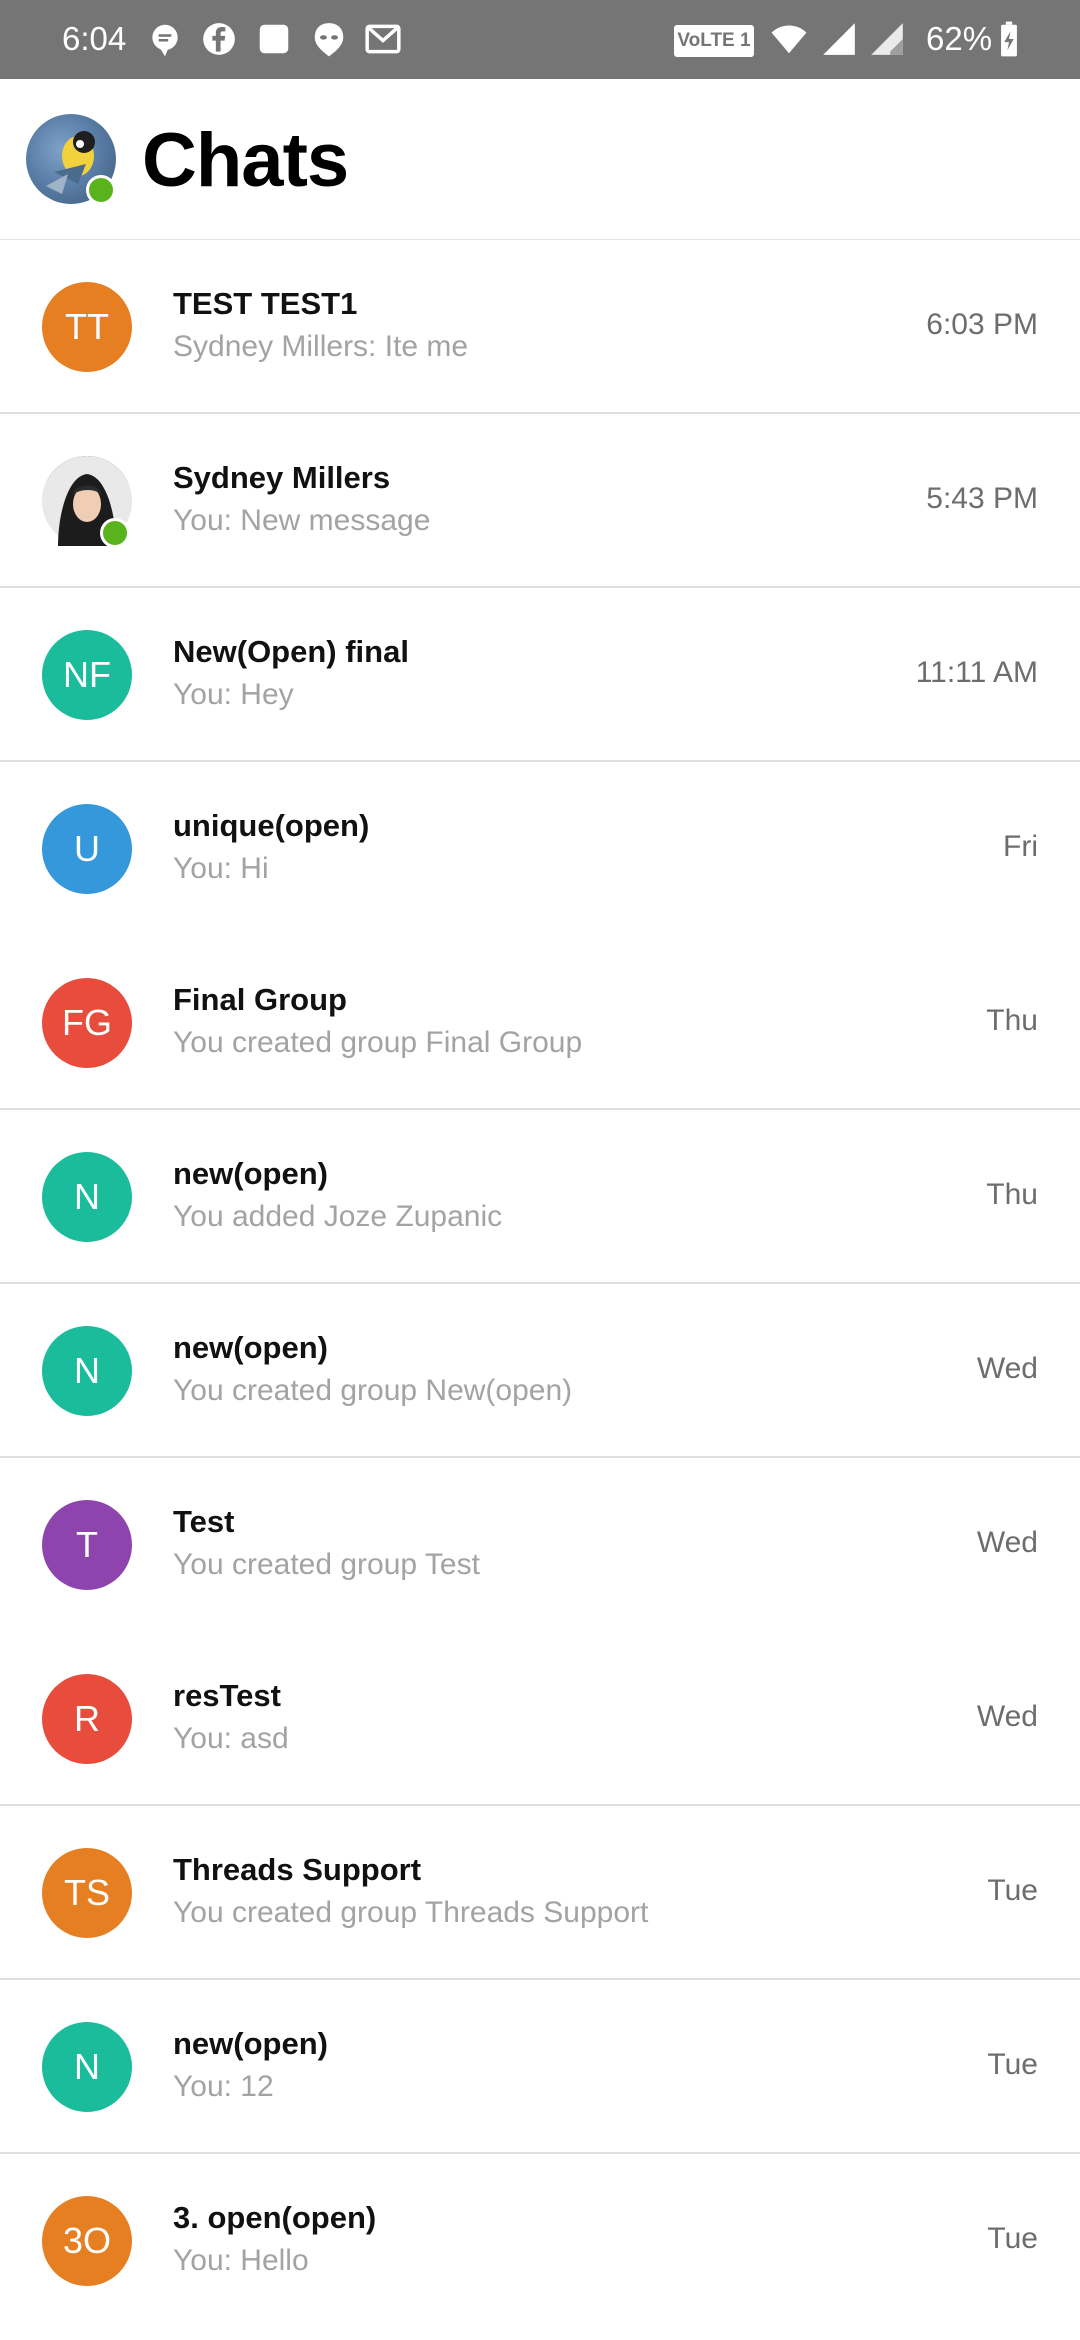 Image resolution: width=1080 pixels, height=2340 pixels. What do you see at coordinates (302, 520) in the screenshot?
I see `chat-last-message: You: New message` at bounding box center [302, 520].